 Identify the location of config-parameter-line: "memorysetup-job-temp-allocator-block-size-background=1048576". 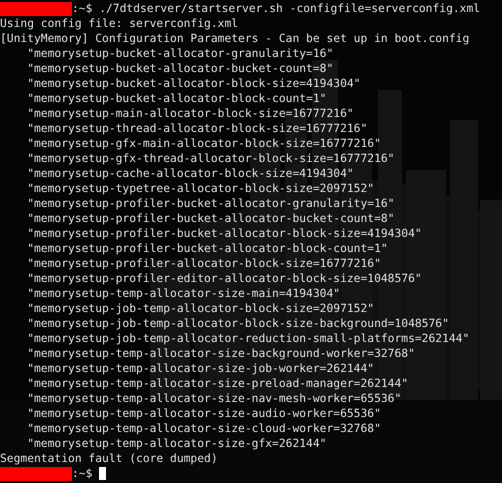
(238, 323).